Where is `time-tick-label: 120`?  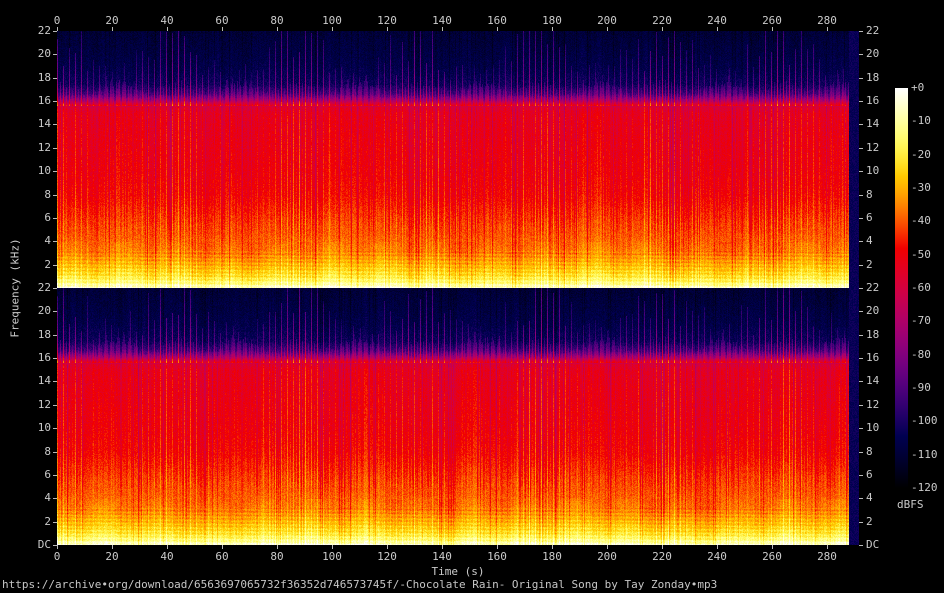
time-tick-label: 120 is located at coordinates (387, 20).